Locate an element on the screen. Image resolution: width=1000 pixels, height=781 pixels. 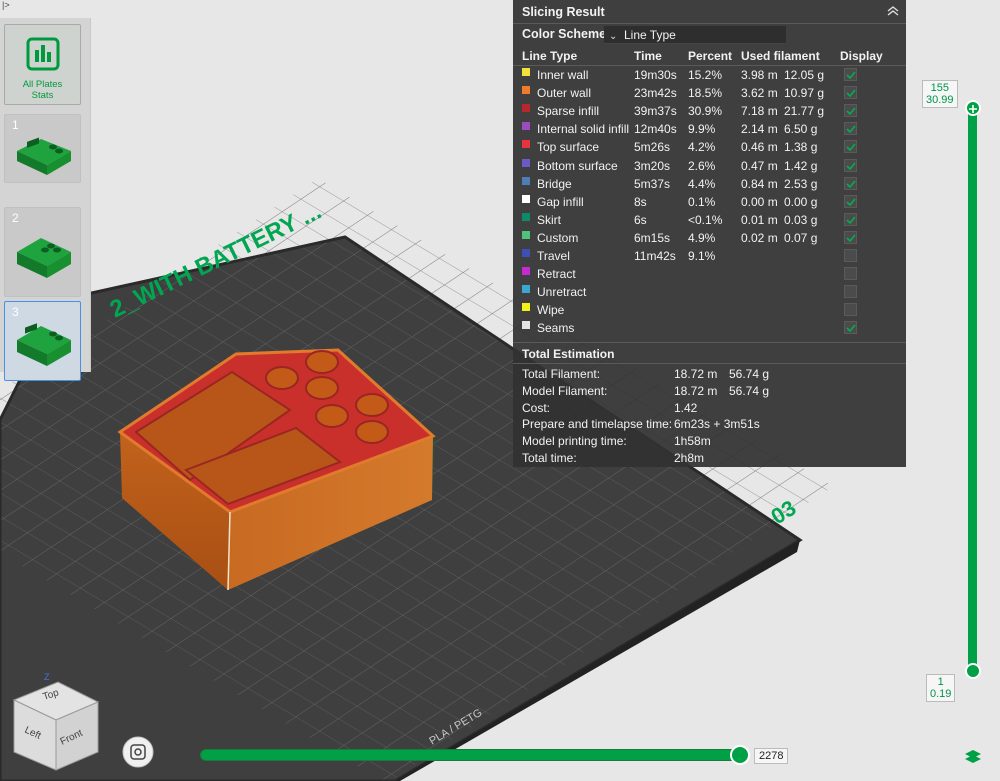
line-type-row: Gap infill 8s 0.1% 0.00 m 0.00 g is located at coordinates (709, 203).